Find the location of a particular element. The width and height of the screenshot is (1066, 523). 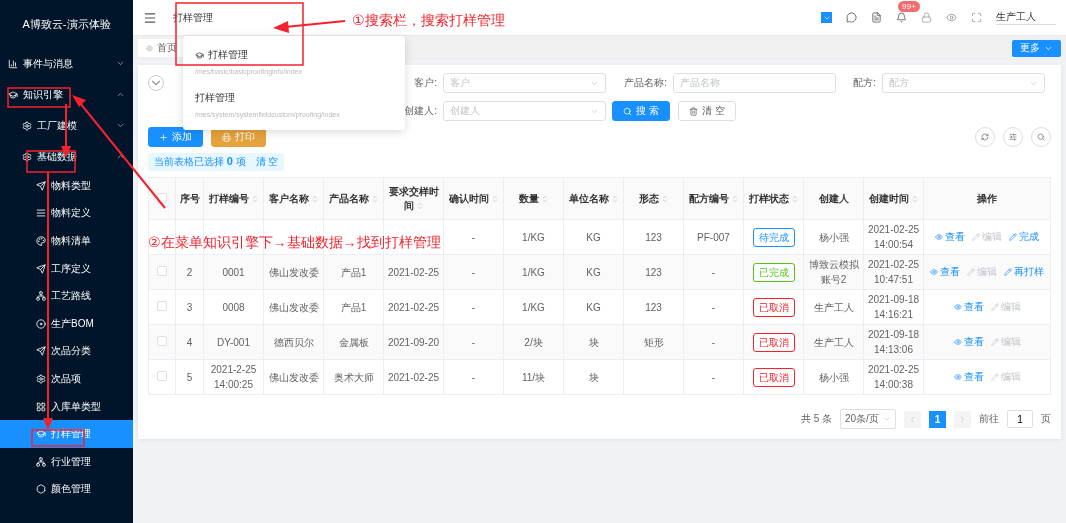

table-cell: 产品1 is located at coordinates (353, 272).